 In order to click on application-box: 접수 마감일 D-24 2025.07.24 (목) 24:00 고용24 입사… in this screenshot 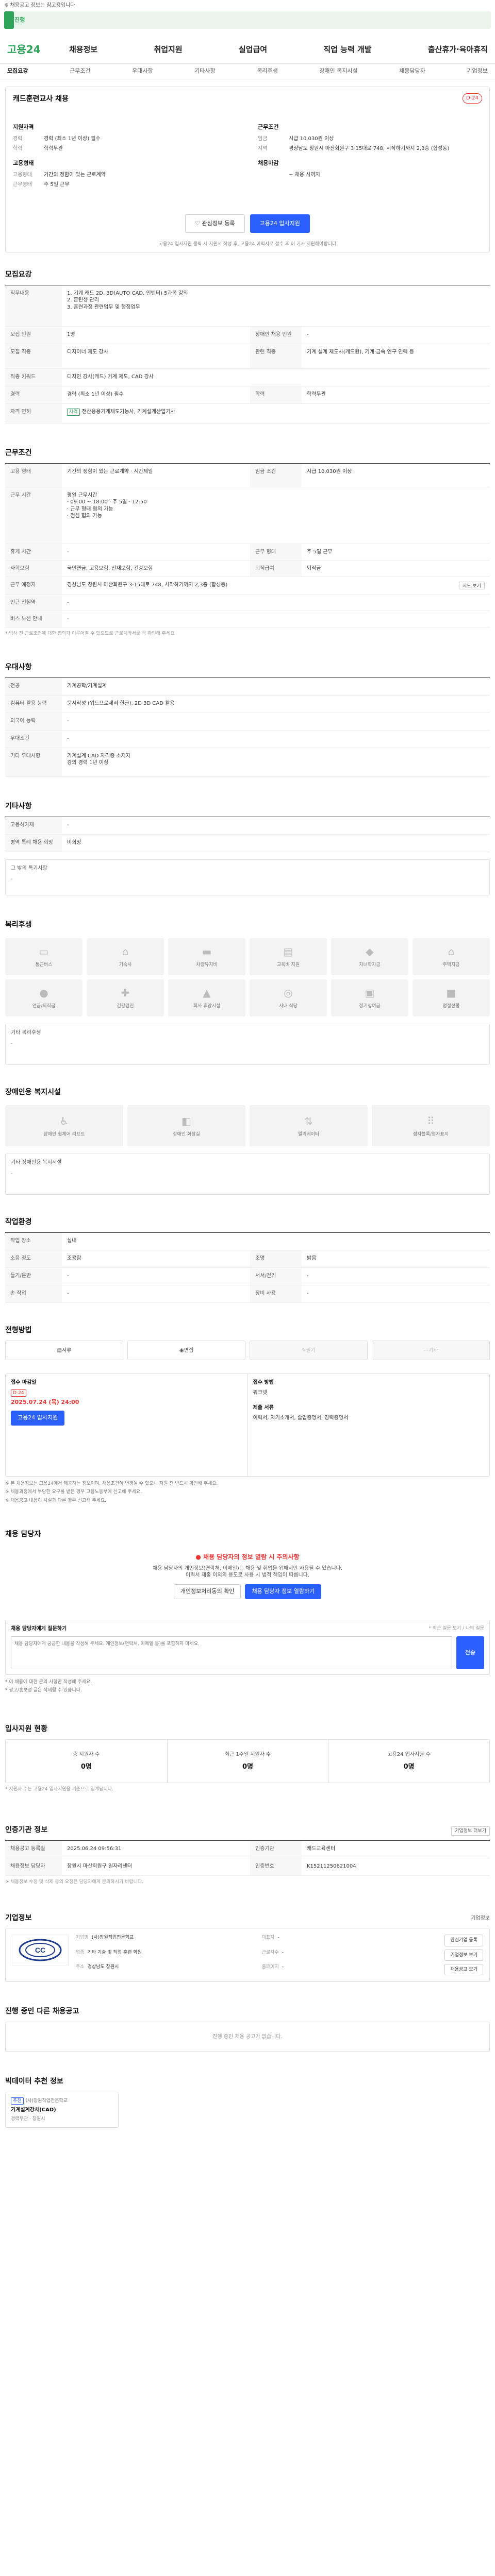, I will do `click(247, 1425)`.